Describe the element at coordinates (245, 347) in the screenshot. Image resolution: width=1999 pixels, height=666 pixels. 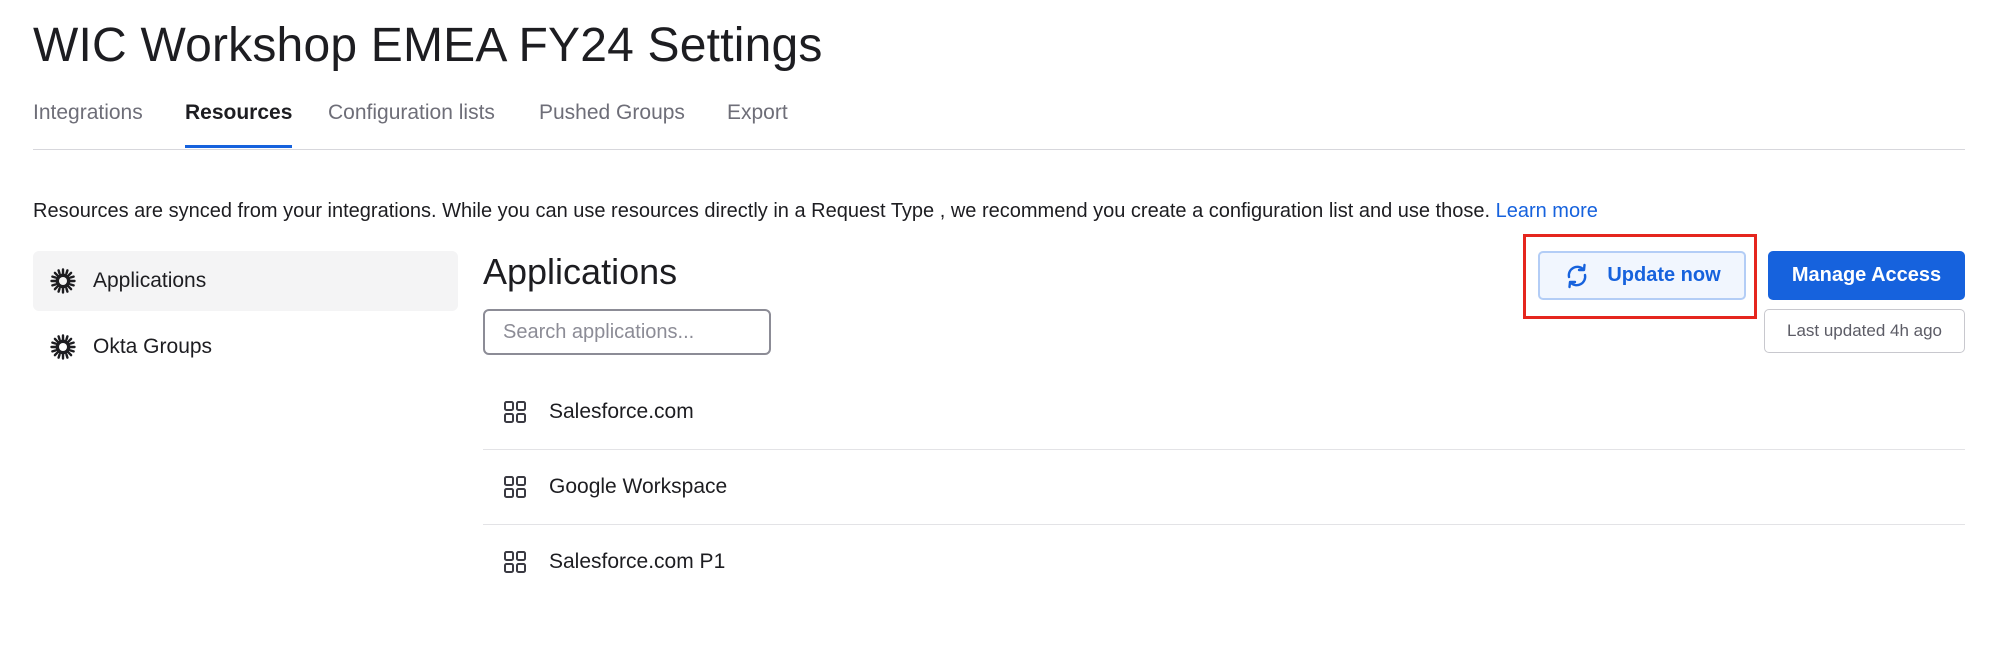
I see `sidebar-item-okta-groups: Okta Groups` at that location.